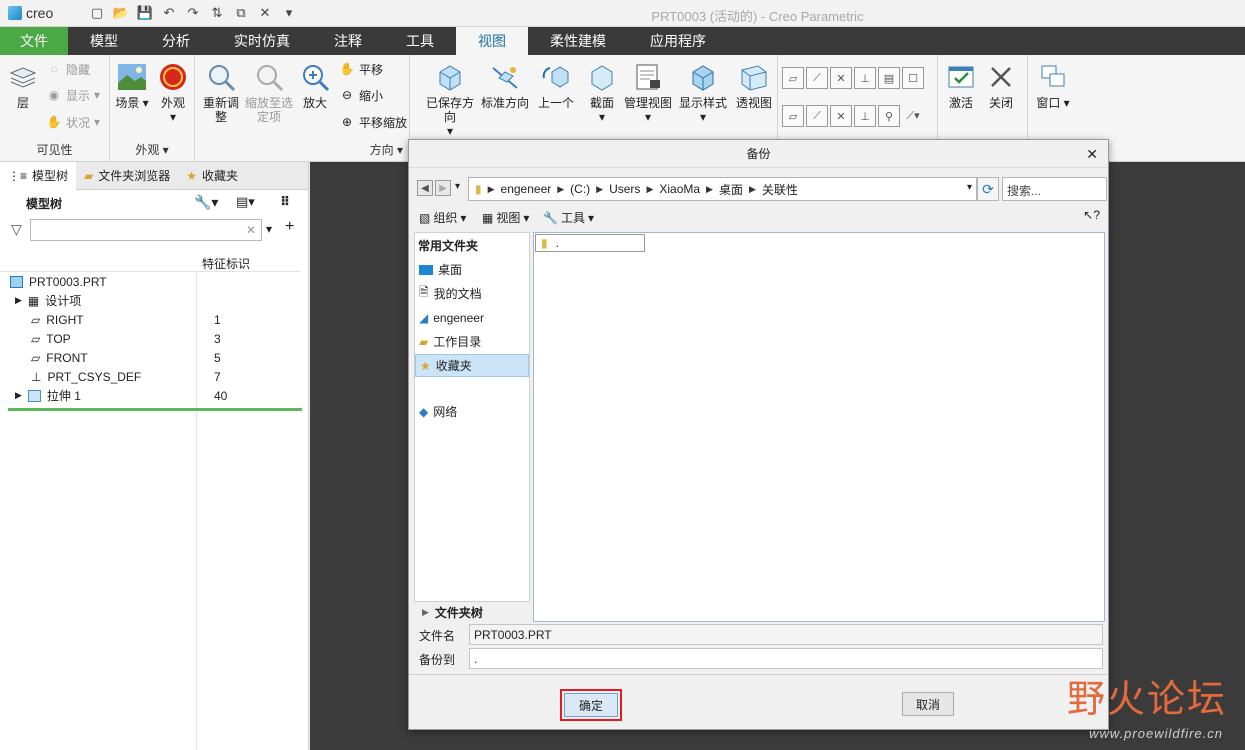  I want to click on activate-button: 激活, so click(961, 85).